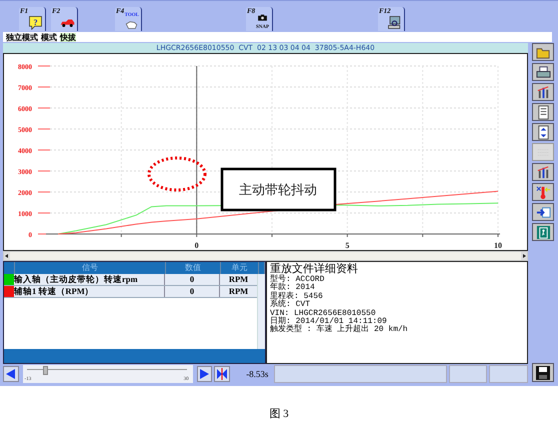  I want to click on save-button, so click(543, 372).